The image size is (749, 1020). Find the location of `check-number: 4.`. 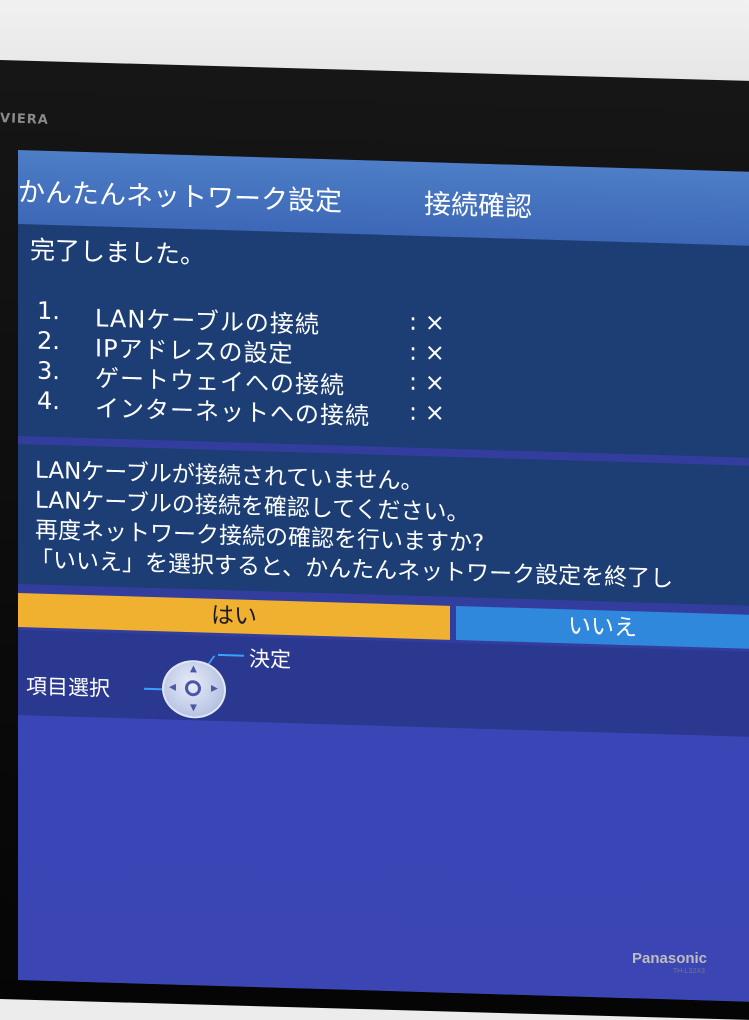

check-number: 4. is located at coordinates (48, 401).